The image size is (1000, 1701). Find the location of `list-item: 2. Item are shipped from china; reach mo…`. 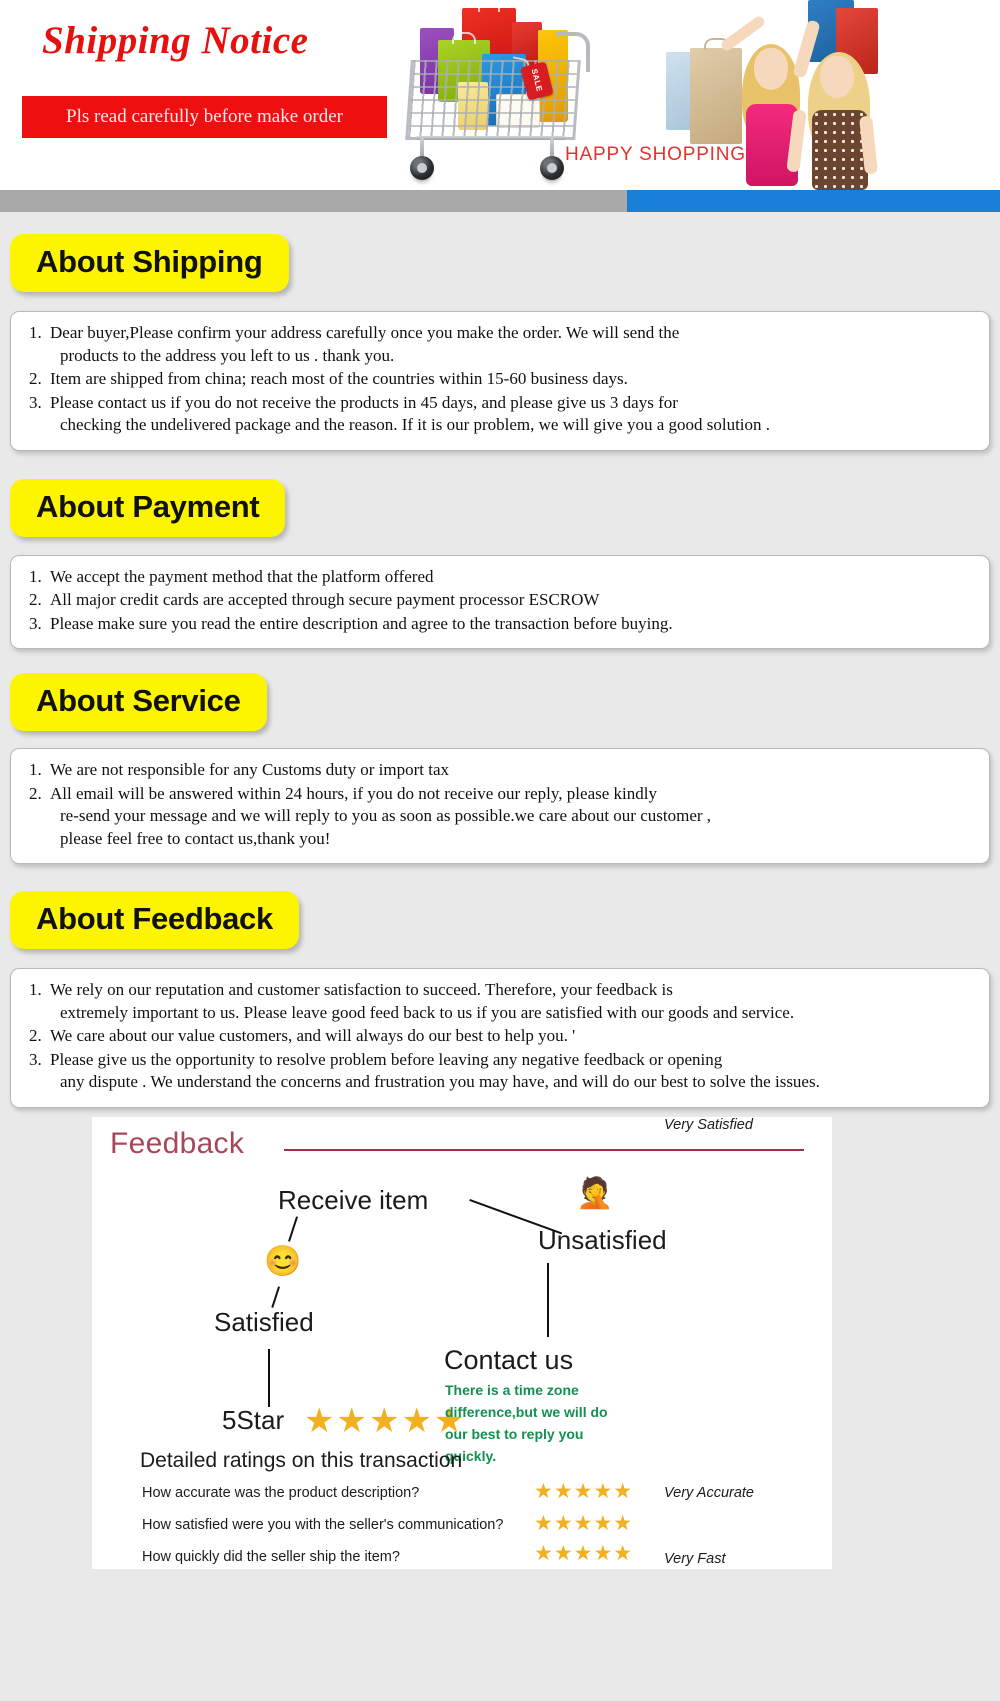

list-item: 2. Item are shipped from china; reach mo… is located at coordinates (501, 379).